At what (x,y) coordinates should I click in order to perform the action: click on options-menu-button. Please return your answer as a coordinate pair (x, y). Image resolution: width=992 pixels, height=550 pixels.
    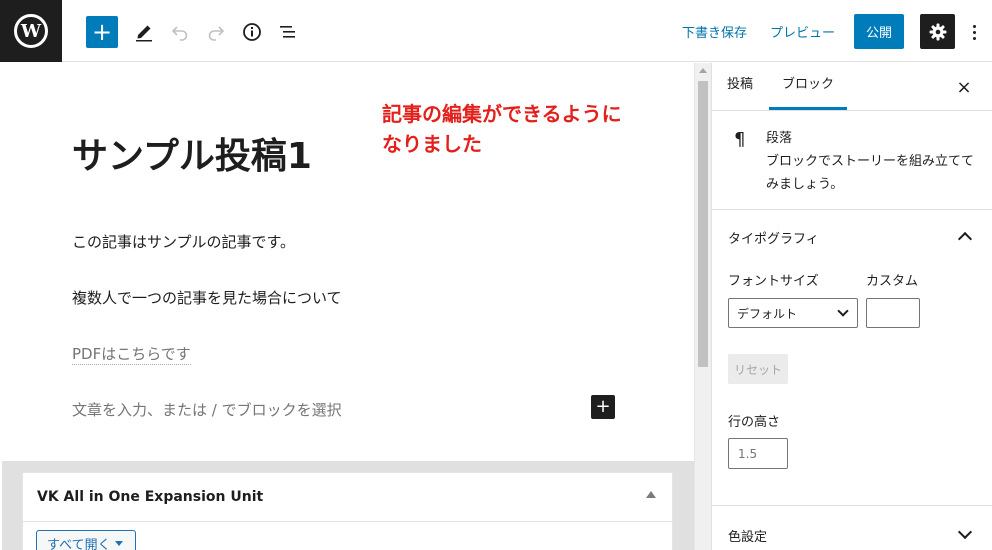
    Looking at the image, I should click on (974, 32).